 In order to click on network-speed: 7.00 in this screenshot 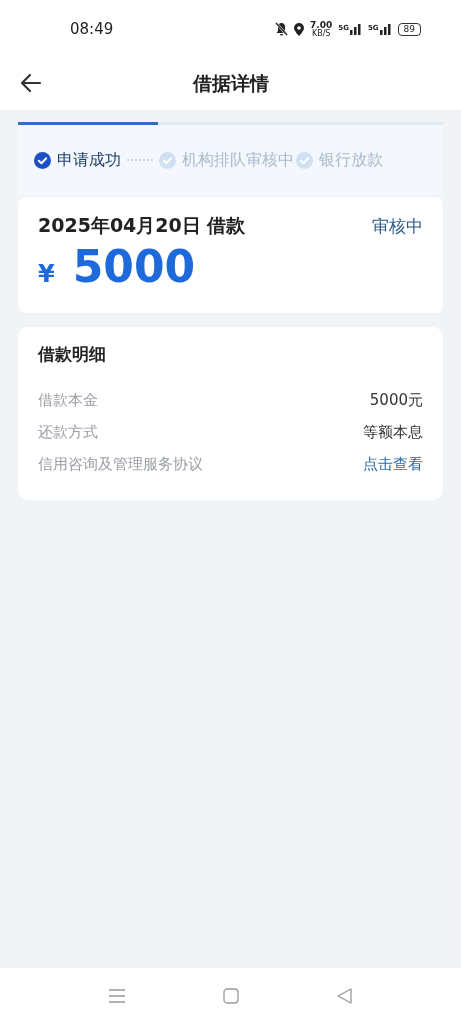, I will do `click(321, 25)`.